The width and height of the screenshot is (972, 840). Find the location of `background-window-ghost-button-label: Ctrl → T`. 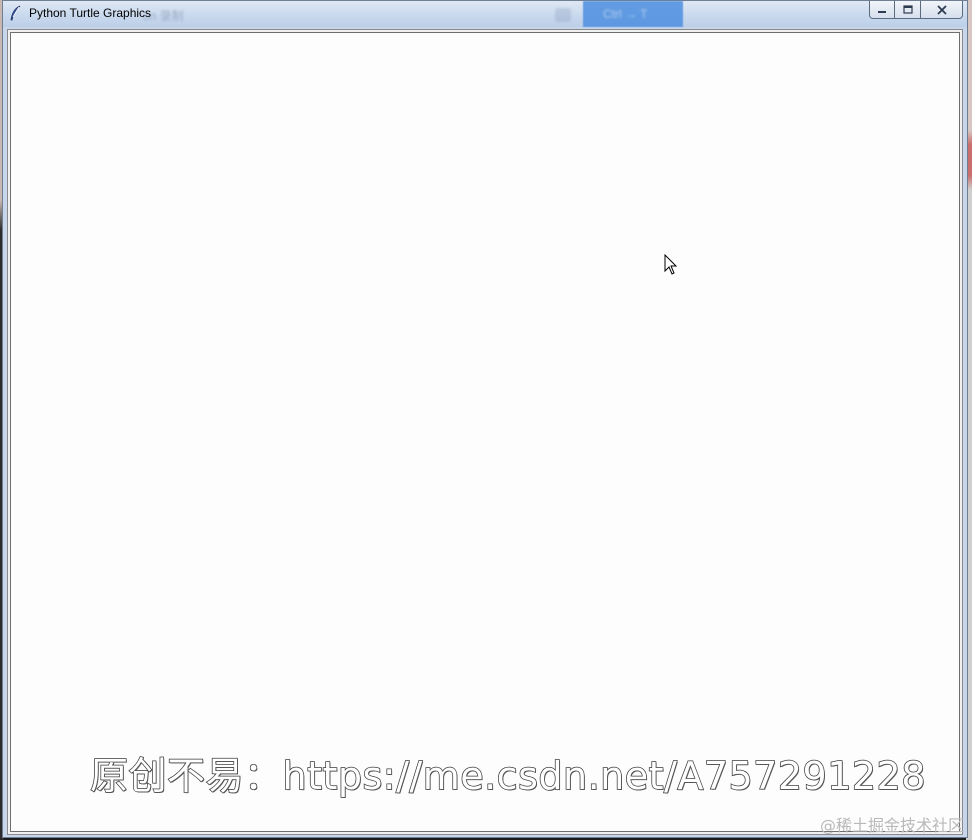

background-window-ghost-button-label: Ctrl → T is located at coordinates (625, 14).